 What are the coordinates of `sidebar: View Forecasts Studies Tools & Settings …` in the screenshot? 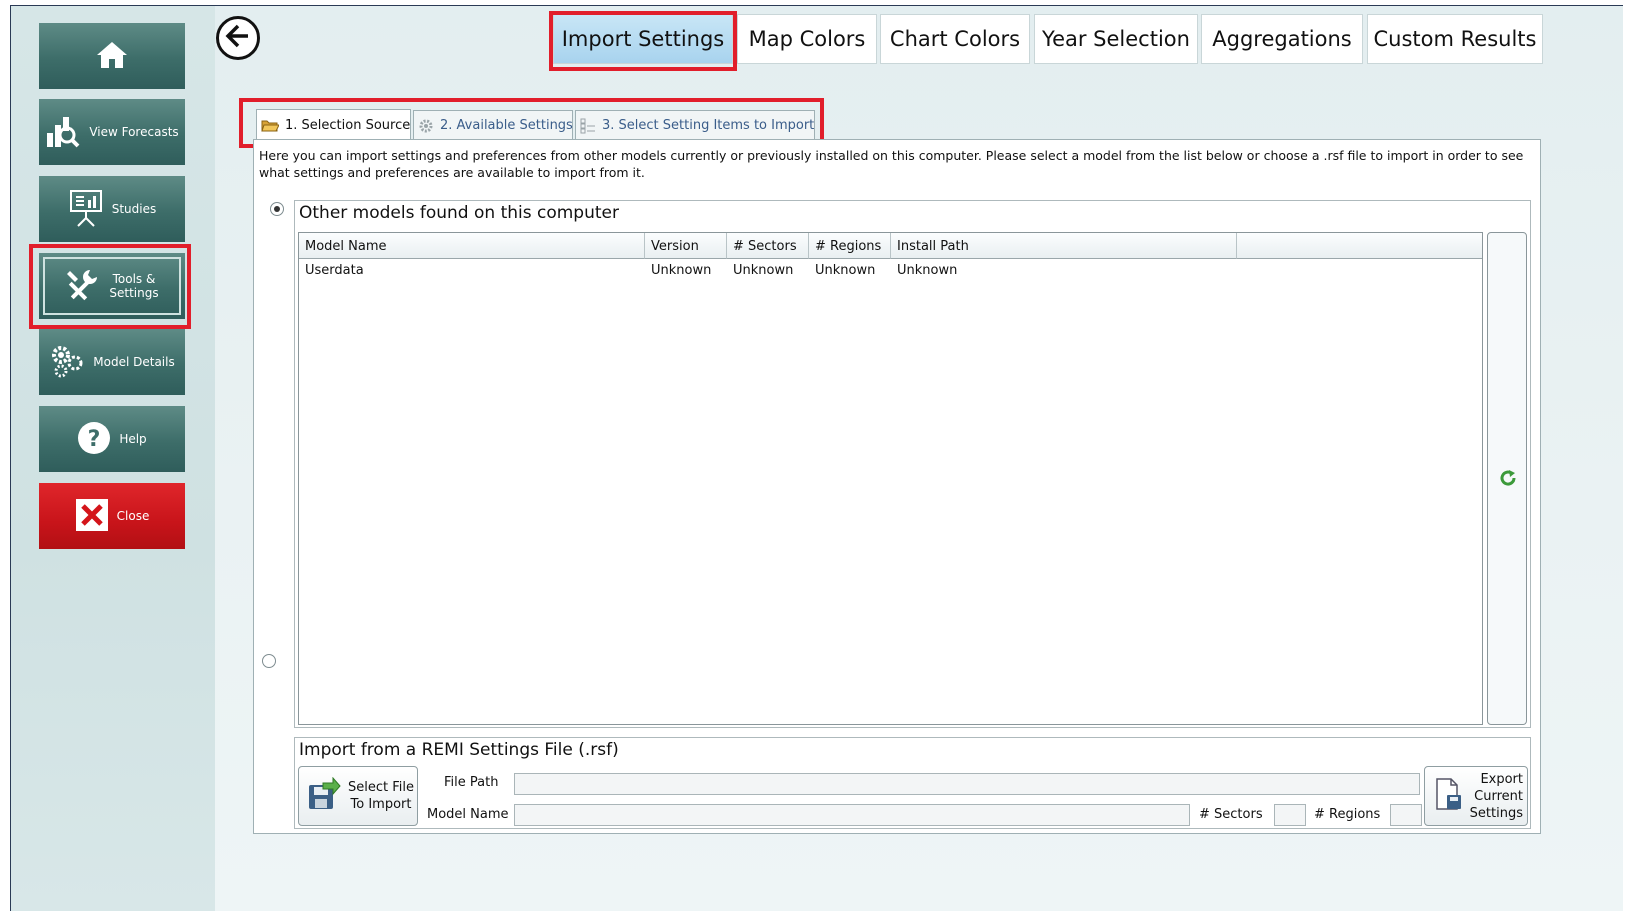 It's located at (113, 458).